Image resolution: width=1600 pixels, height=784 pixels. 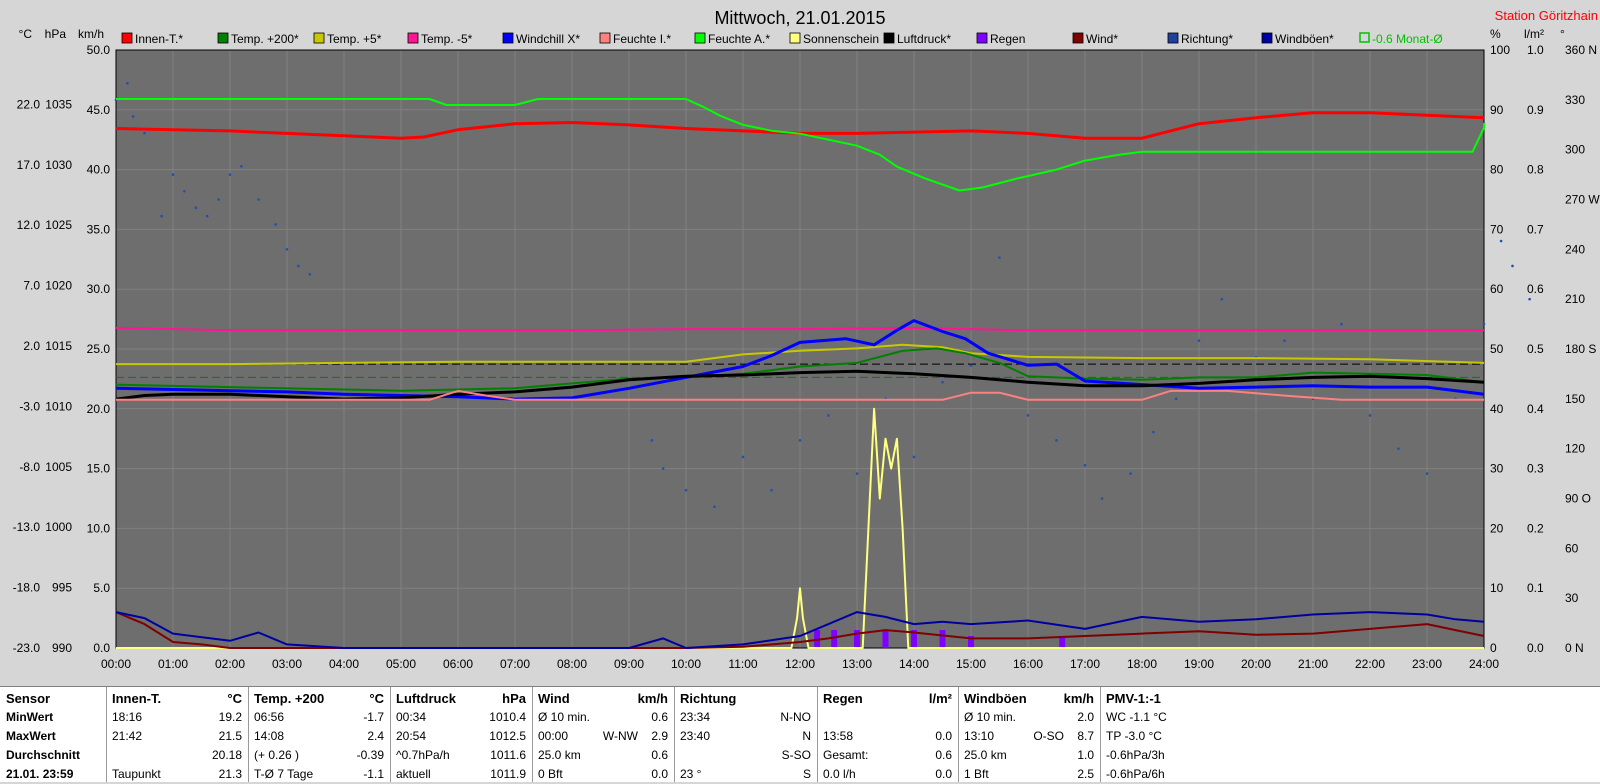 I want to click on stats-row-label: 21.01. 23:59, so click(x=40, y=774).